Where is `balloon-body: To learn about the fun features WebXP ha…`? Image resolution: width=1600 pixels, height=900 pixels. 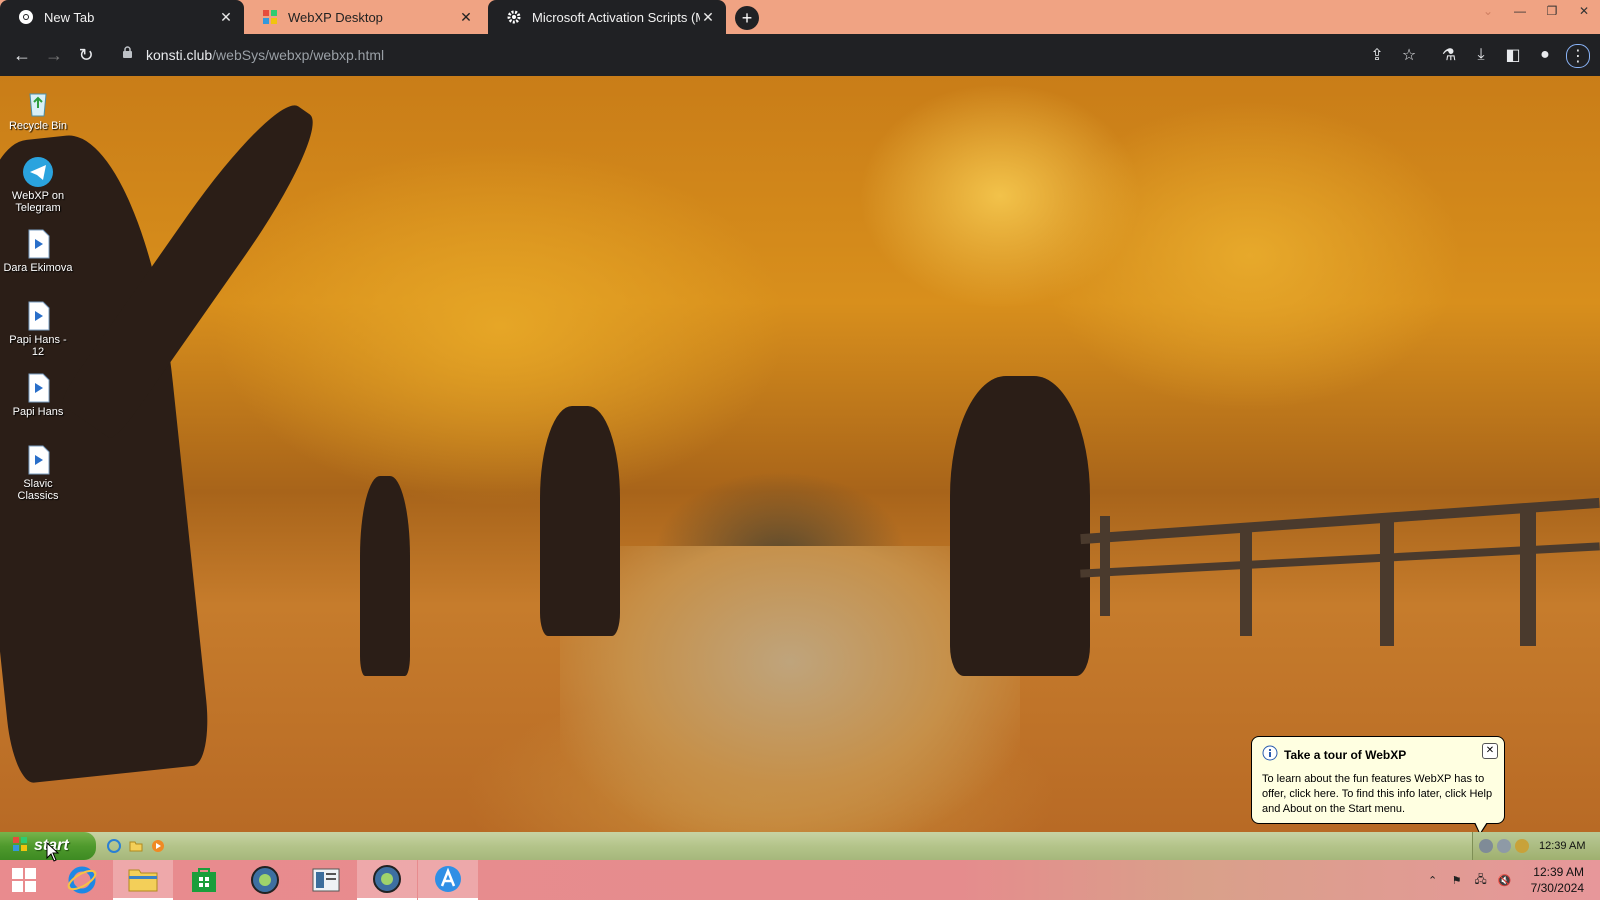
balloon-body: To learn about the fun features WebXP ha… is located at coordinates (1378, 794).